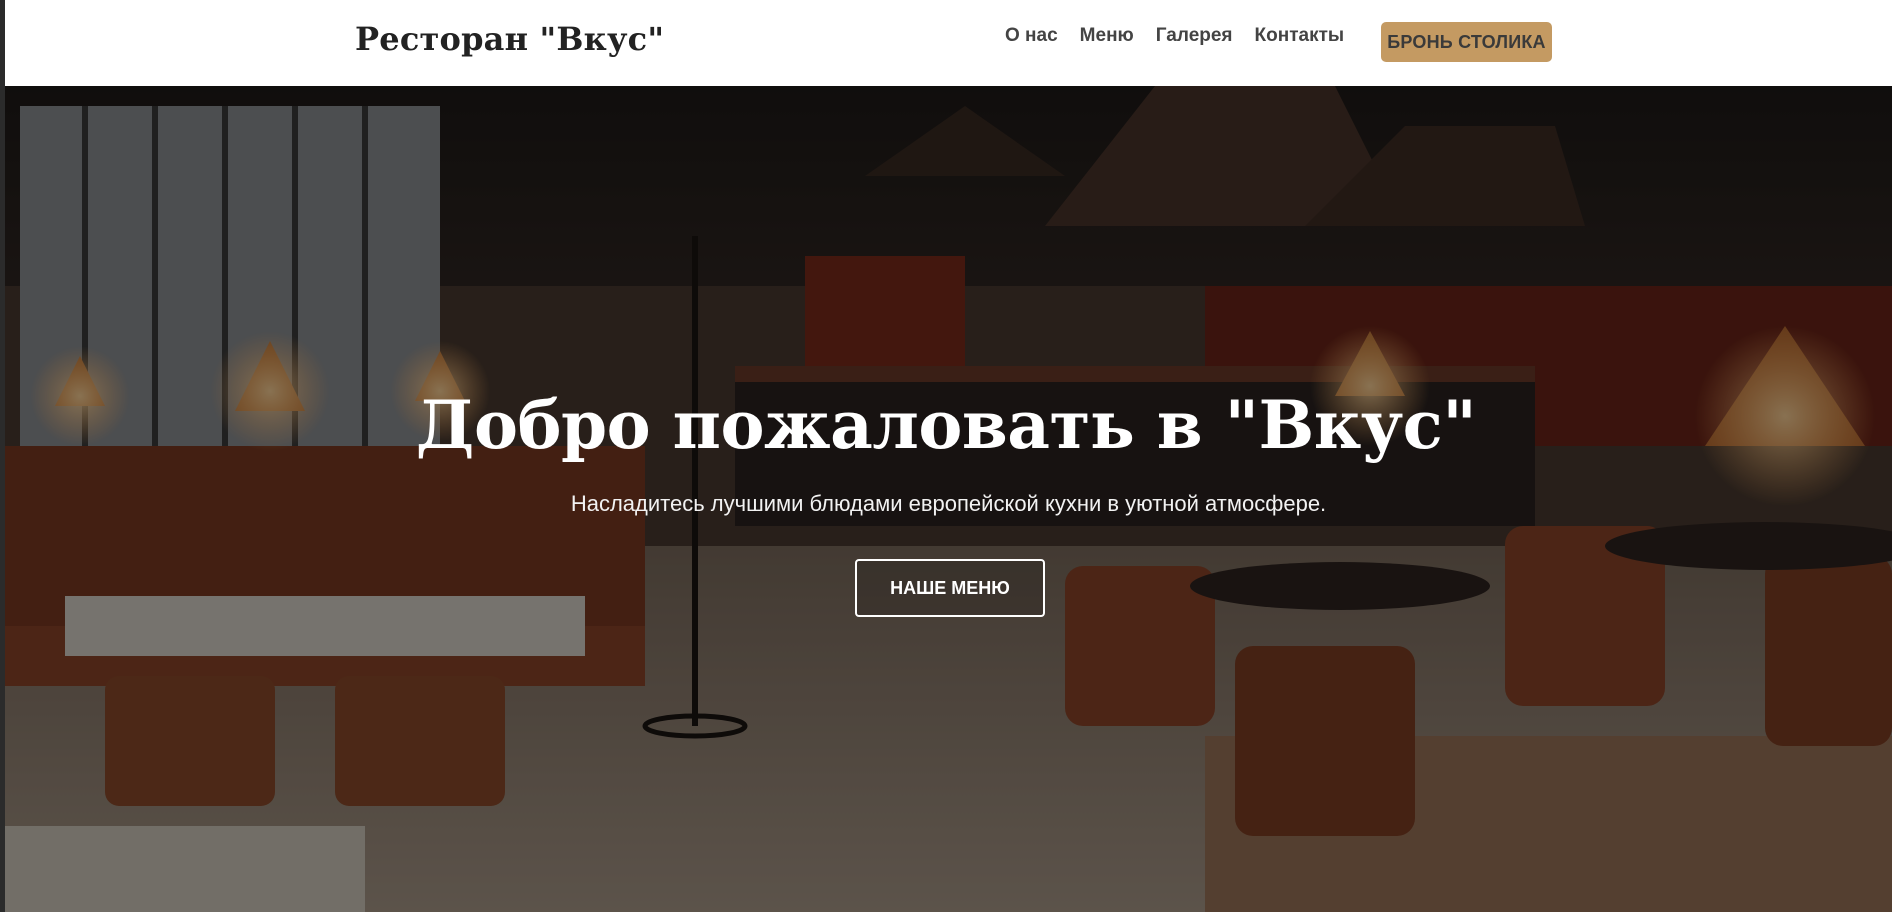 Image resolution: width=1892 pixels, height=912 pixels. What do you see at coordinates (1107, 36) in the screenshot?
I see `nav-link-menu: Меню` at bounding box center [1107, 36].